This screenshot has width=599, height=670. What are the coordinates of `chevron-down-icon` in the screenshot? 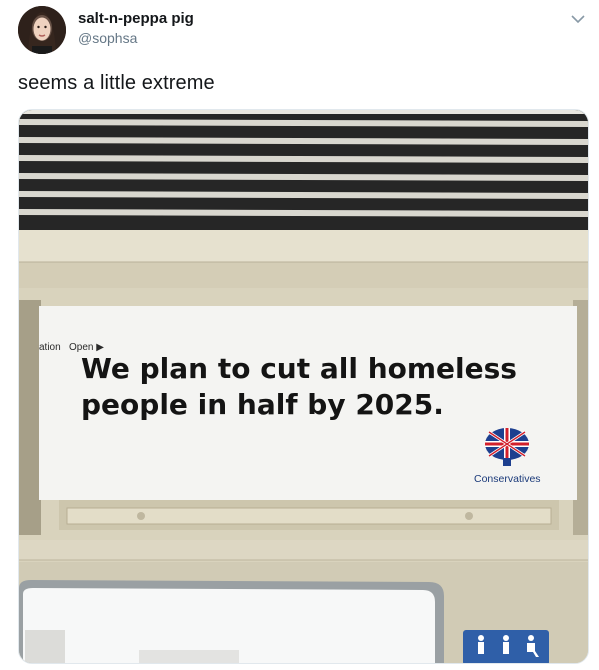 It's located at (578, 19).